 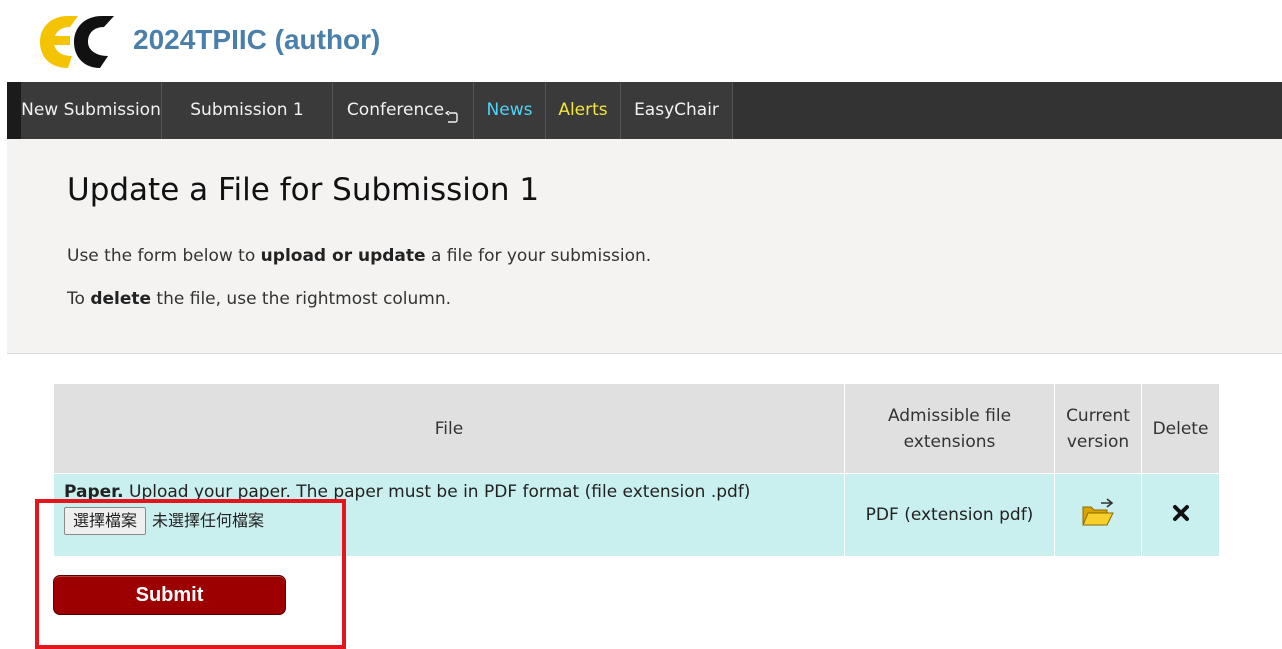 I want to click on menu-alerts: Alerts, so click(x=583, y=110).